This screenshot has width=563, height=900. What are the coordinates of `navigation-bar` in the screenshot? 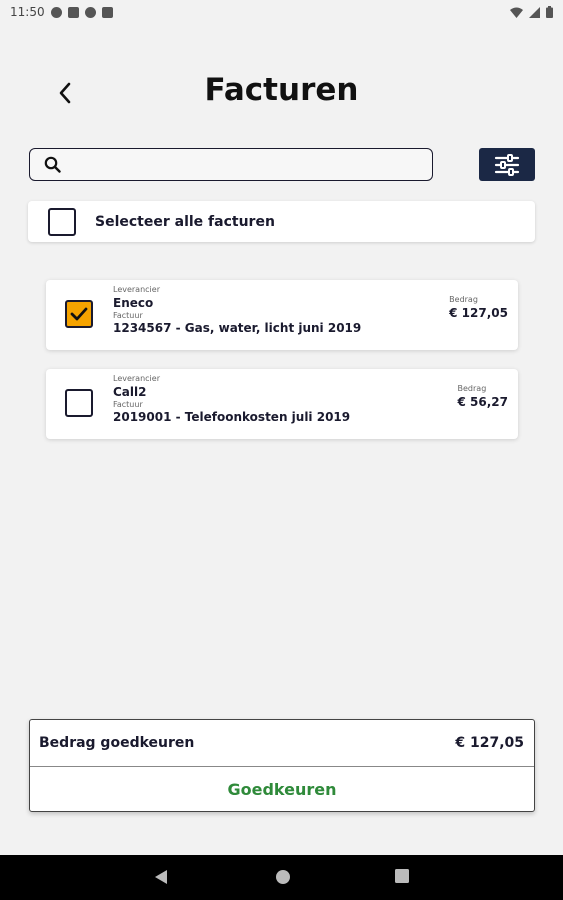 It's located at (281, 877).